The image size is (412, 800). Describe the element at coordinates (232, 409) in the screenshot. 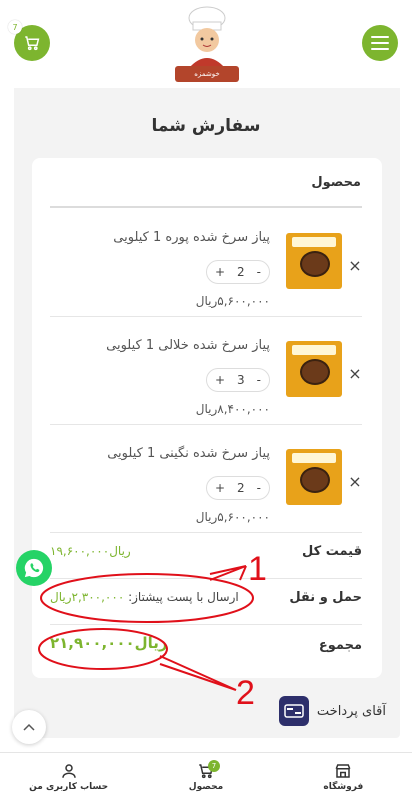

I see `item-price: ۸,۴۰۰,۰۰۰ریال` at that location.